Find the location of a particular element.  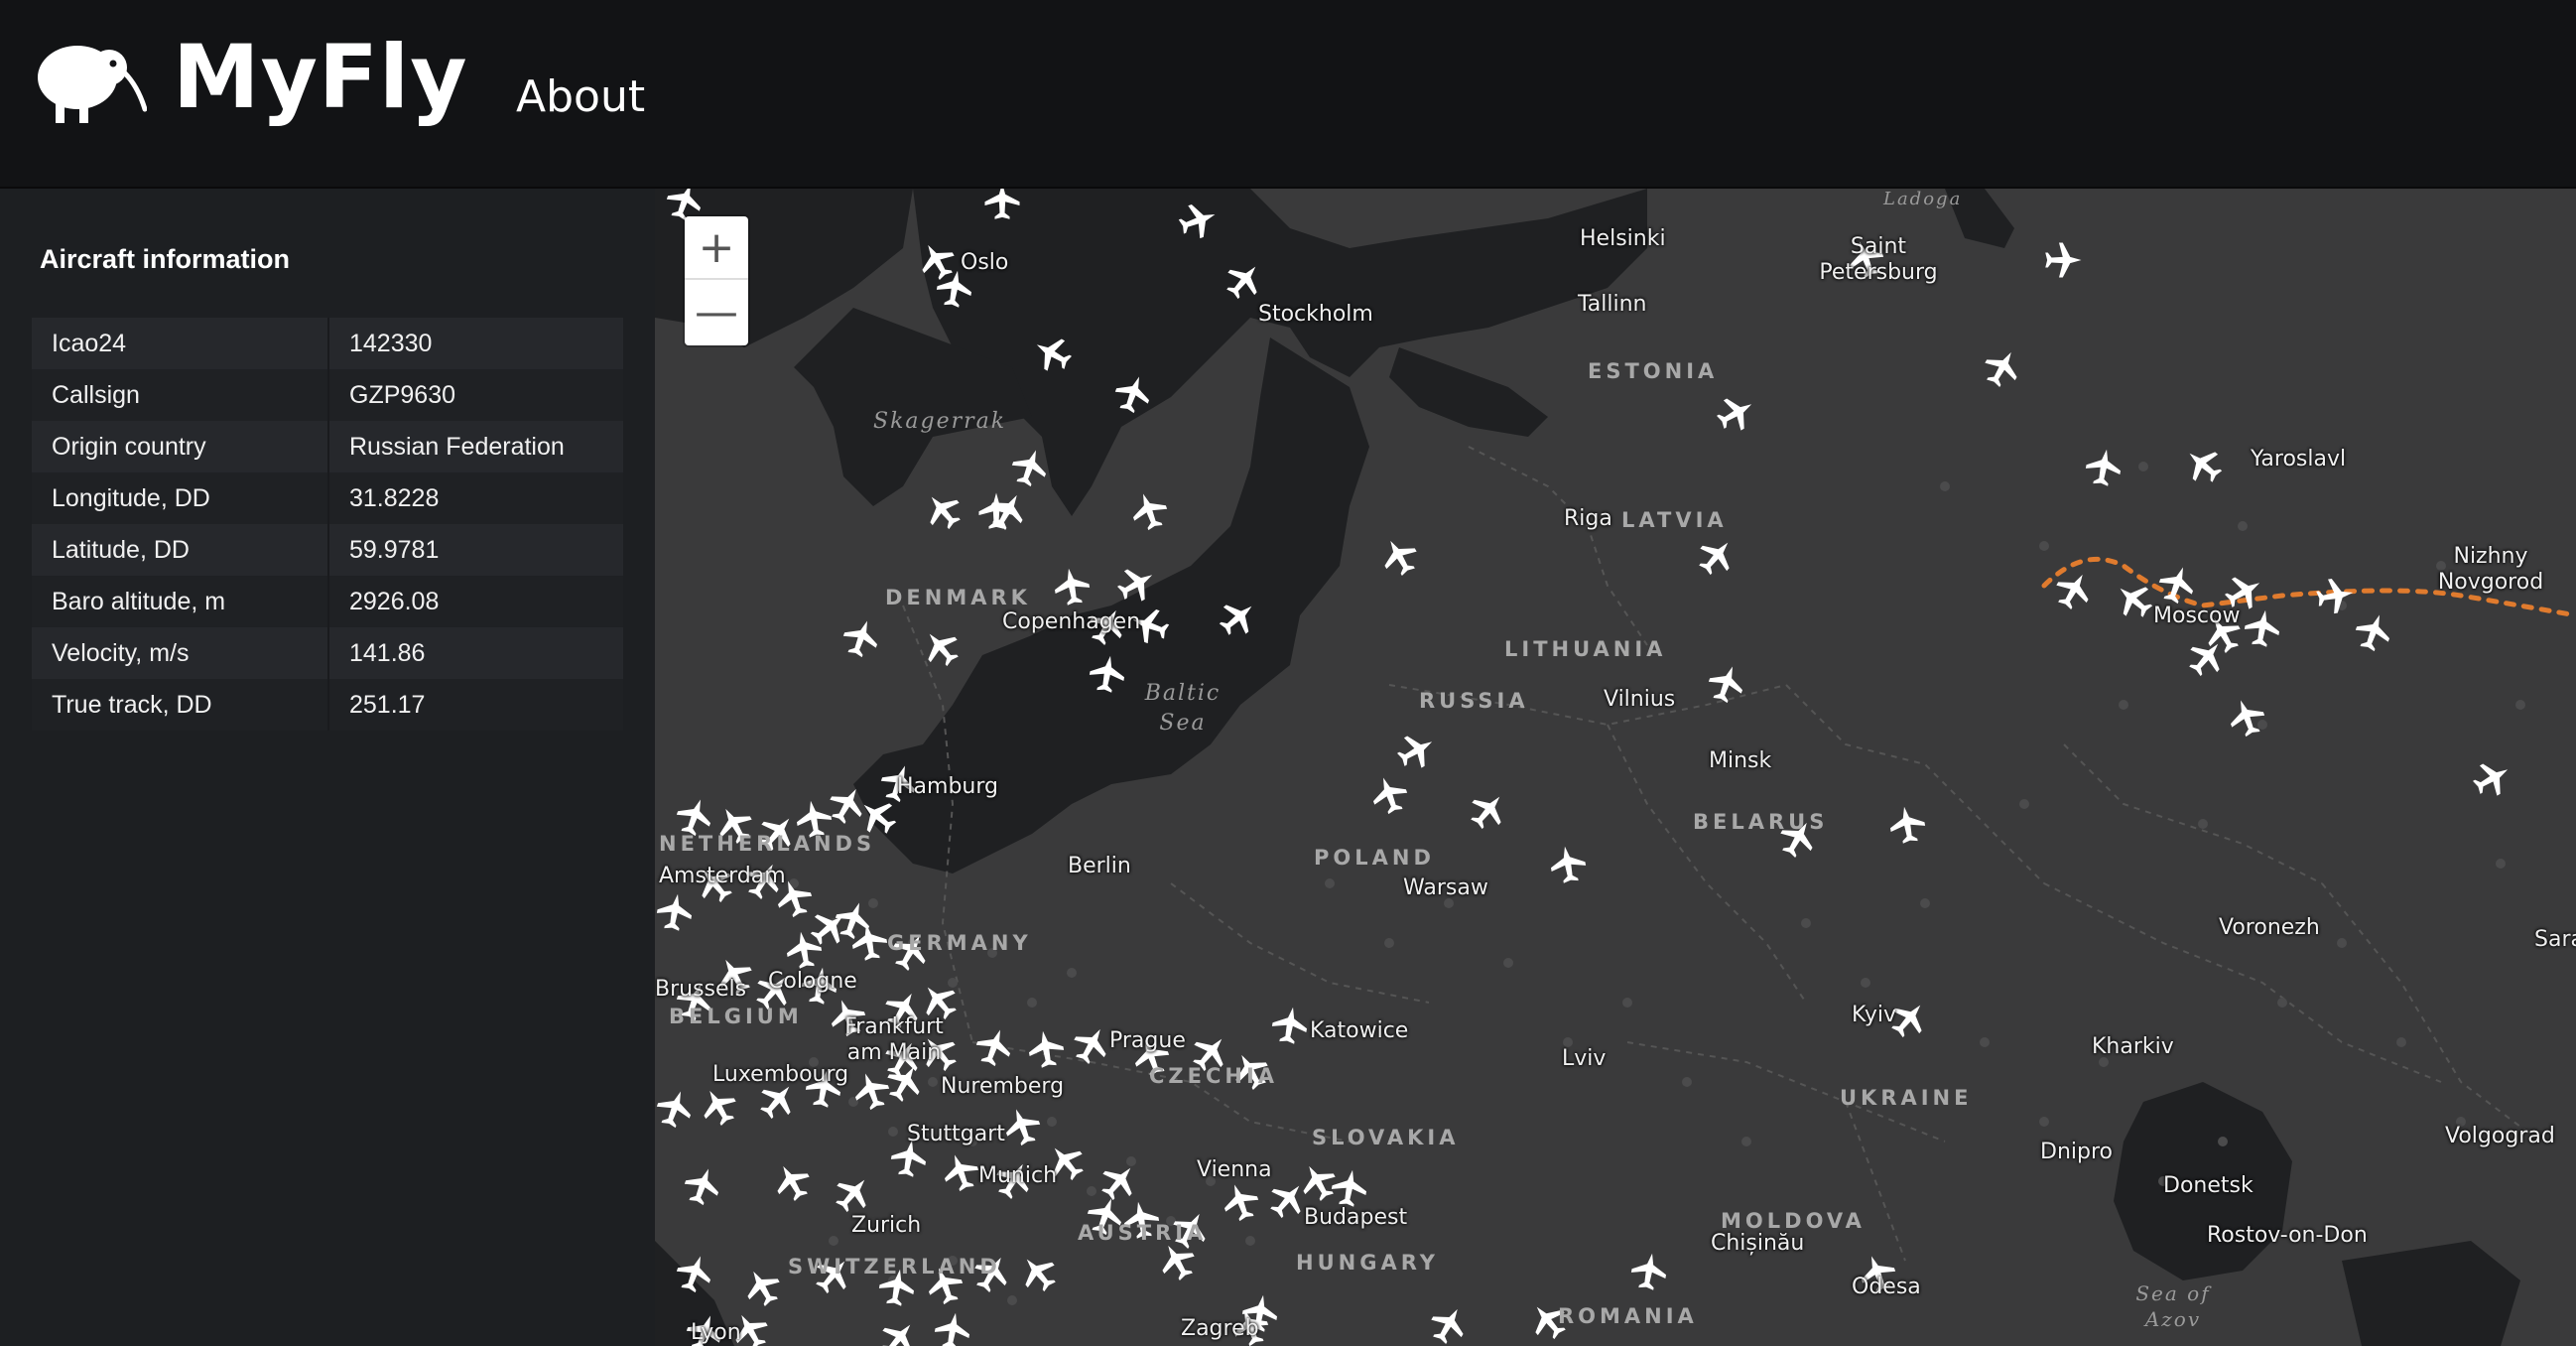

country-label: SLOVAKIA is located at coordinates (1386, 1137).